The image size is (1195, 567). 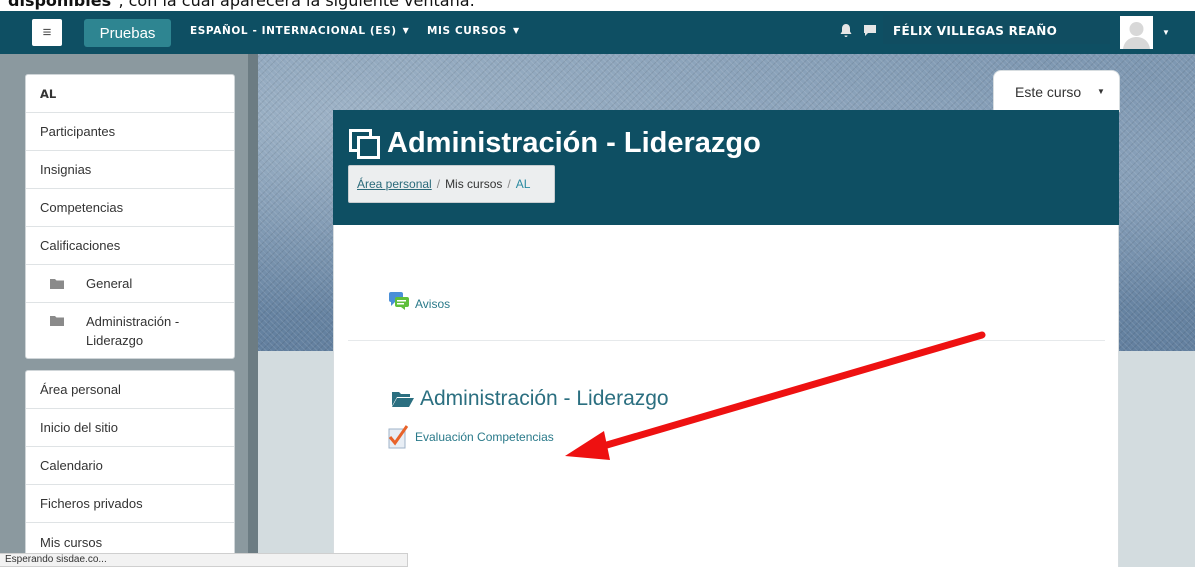 I want to click on nav-grades: Calificaciones, so click(x=130, y=246).